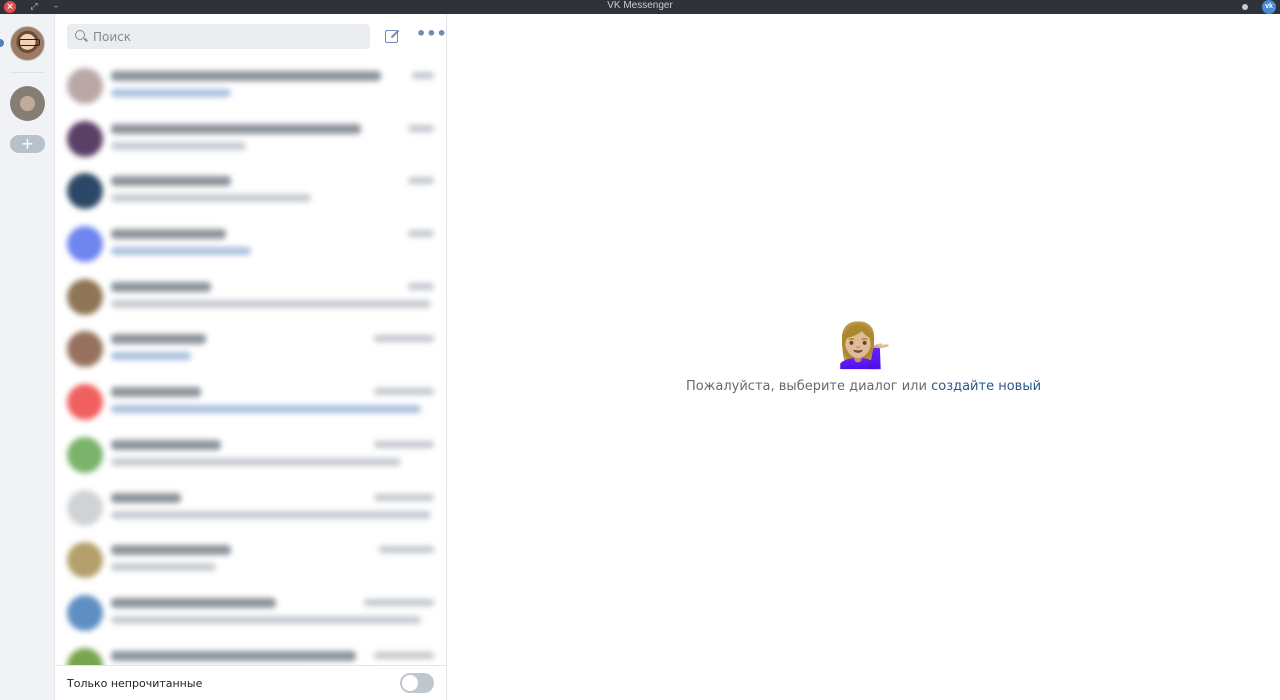  What do you see at coordinates (27, 43) in the screenshot?
I see `account-avatar-primary` at bounding box center [27, 43].